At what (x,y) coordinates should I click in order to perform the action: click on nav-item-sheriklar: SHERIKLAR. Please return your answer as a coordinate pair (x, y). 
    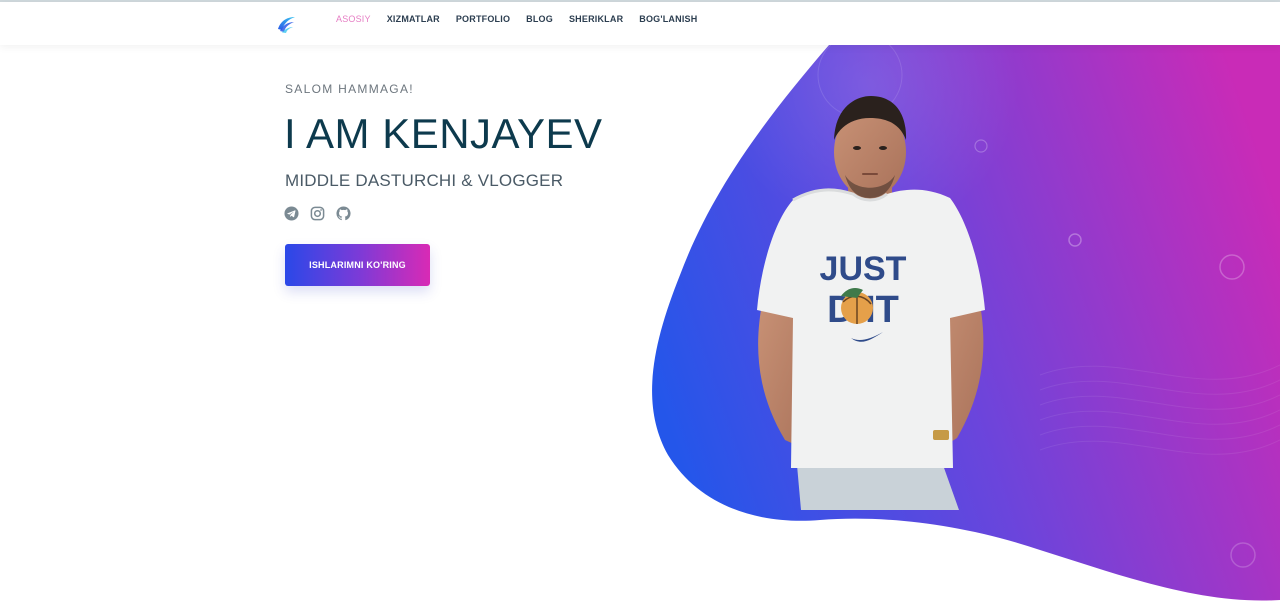
    Looking at the image, I should click on (596, 19).